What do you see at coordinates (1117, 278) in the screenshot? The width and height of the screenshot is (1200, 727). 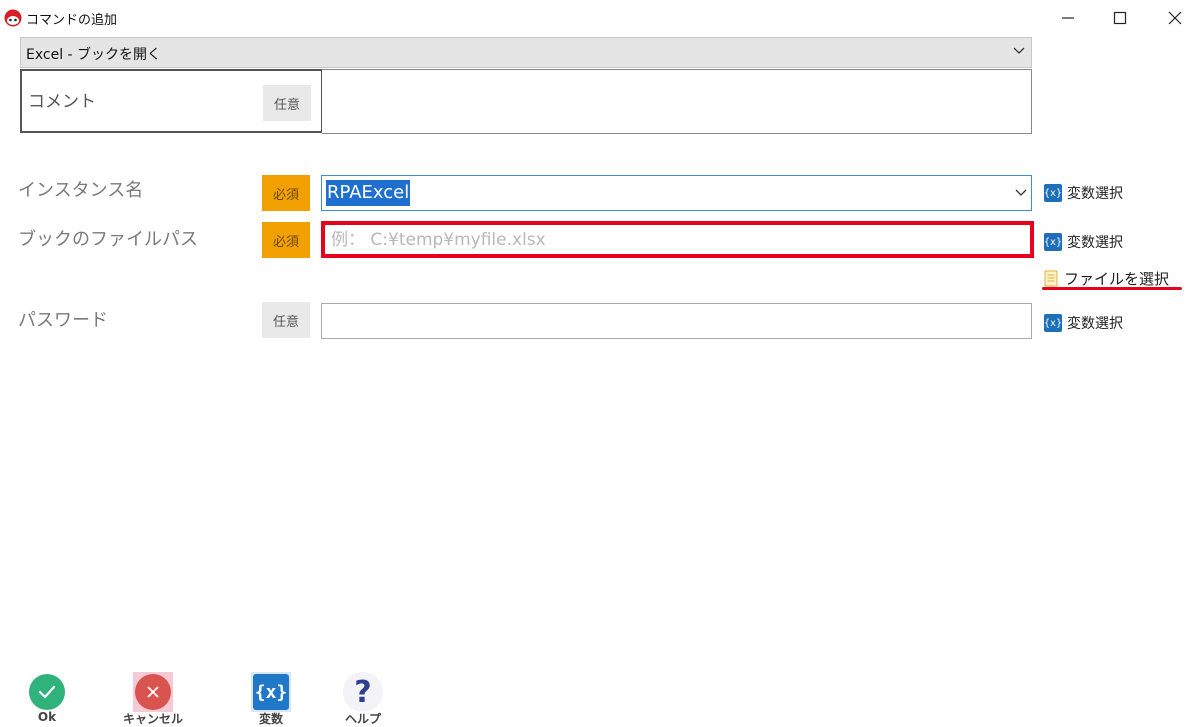 I see `select-file-label: ファイルを選択` at bounding box center [1117, 278].